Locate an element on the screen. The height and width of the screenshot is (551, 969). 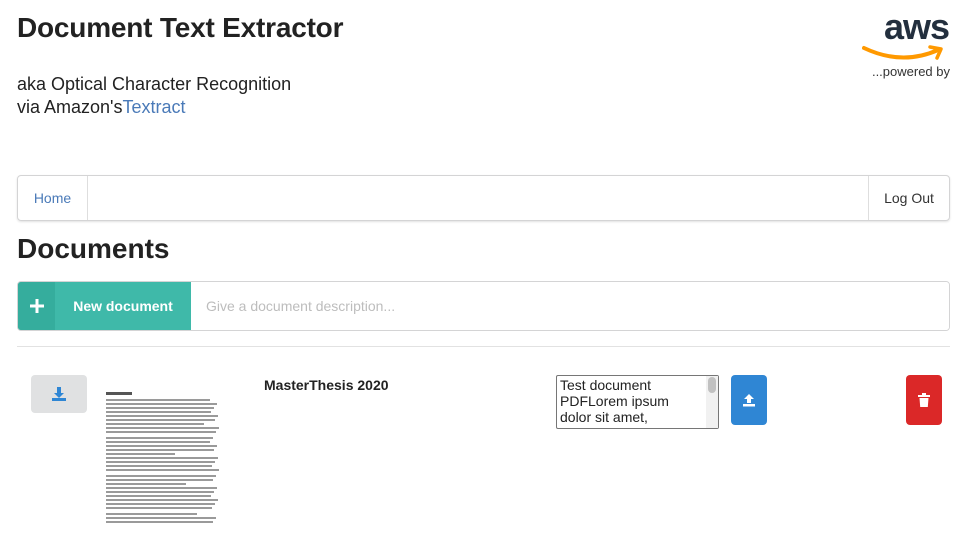
new-document-bar: New document is located at coordinates (483, 306).